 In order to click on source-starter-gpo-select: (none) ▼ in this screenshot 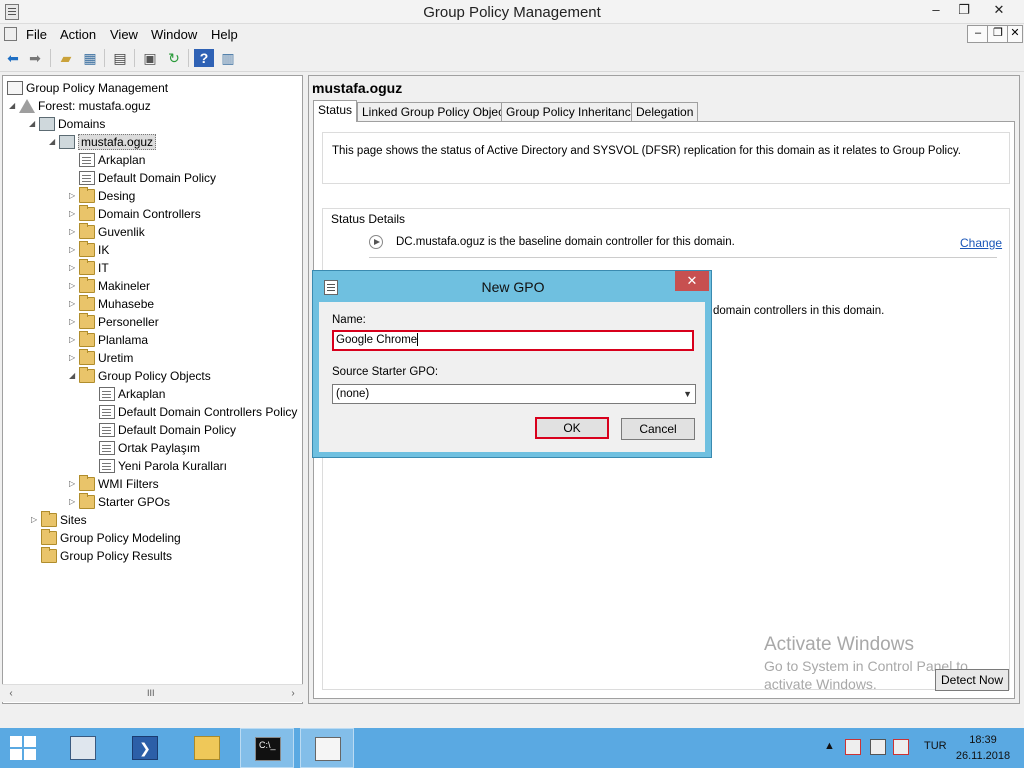, I will do `click(514, 394)`.